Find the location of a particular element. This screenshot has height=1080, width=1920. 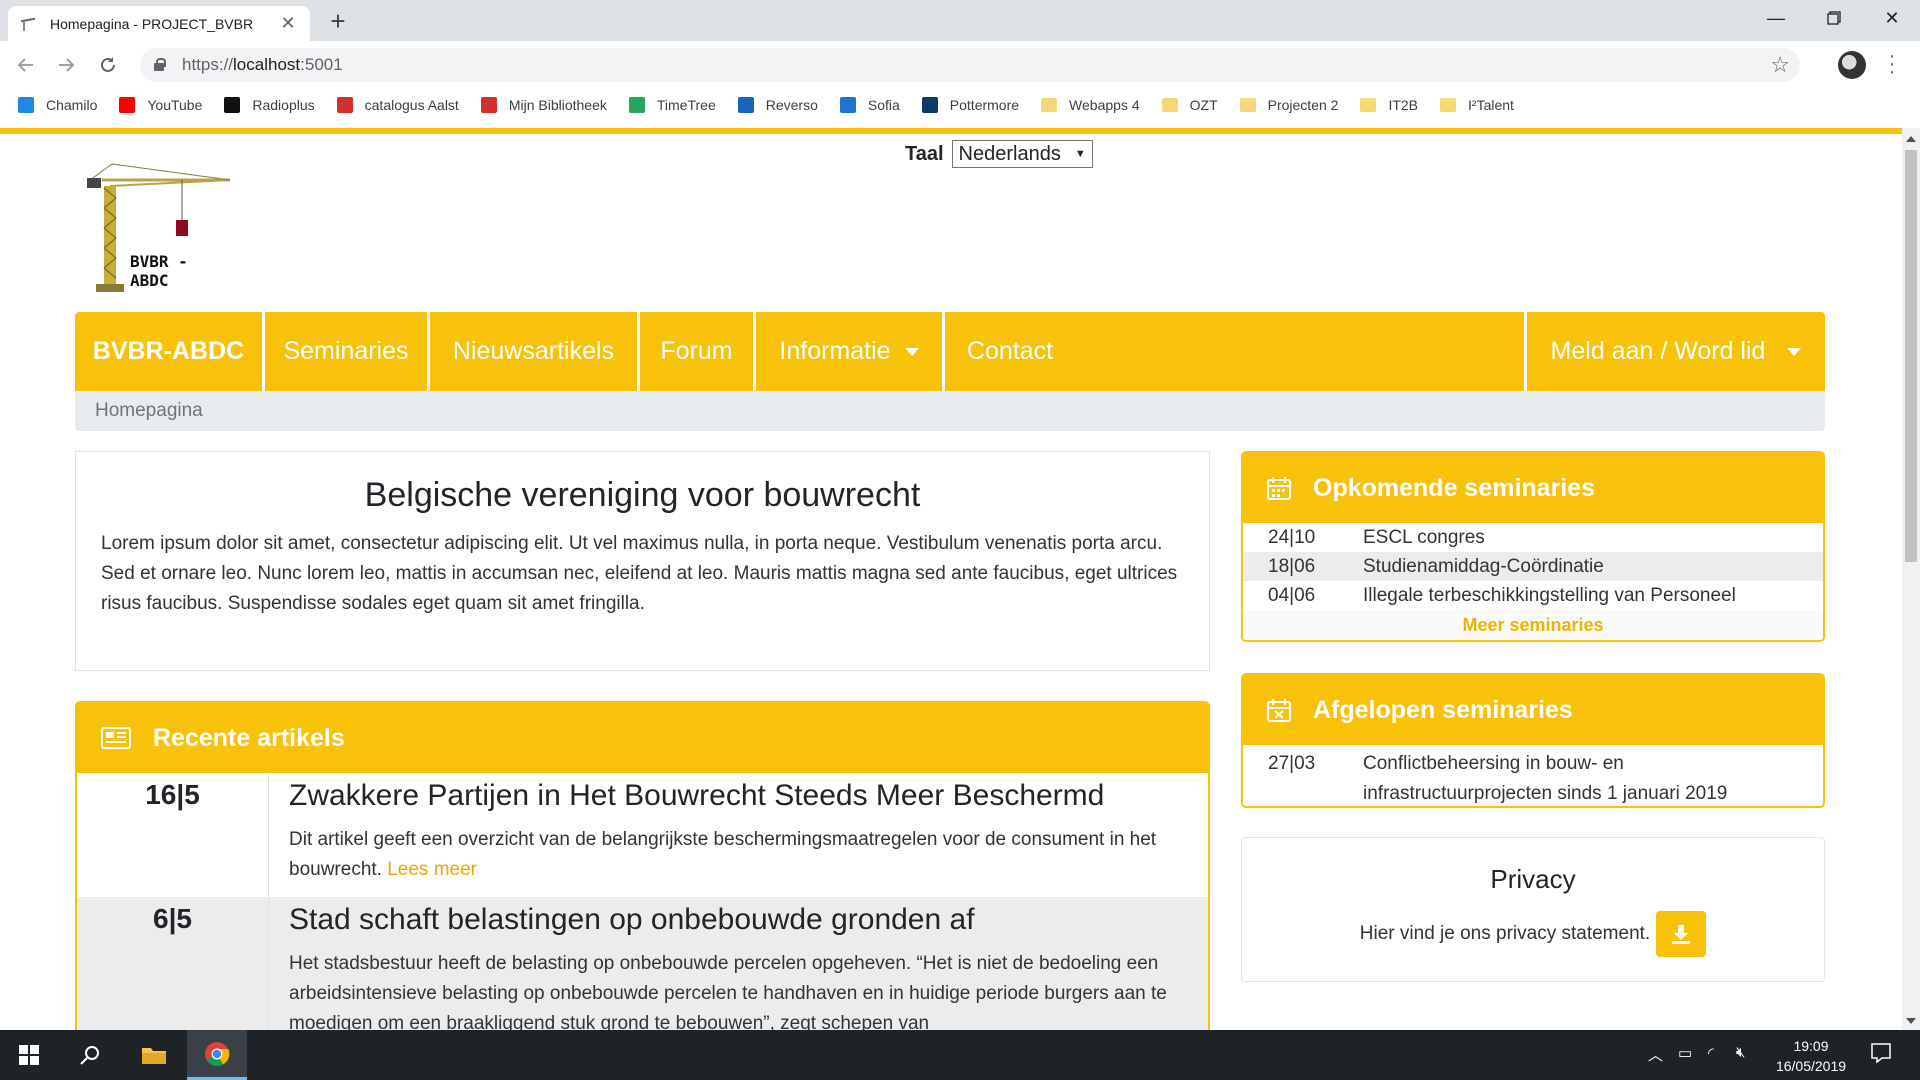

browser-tab: Homepagina - PROJECT_BVBR ✕ is located at coordinates (159, 23).